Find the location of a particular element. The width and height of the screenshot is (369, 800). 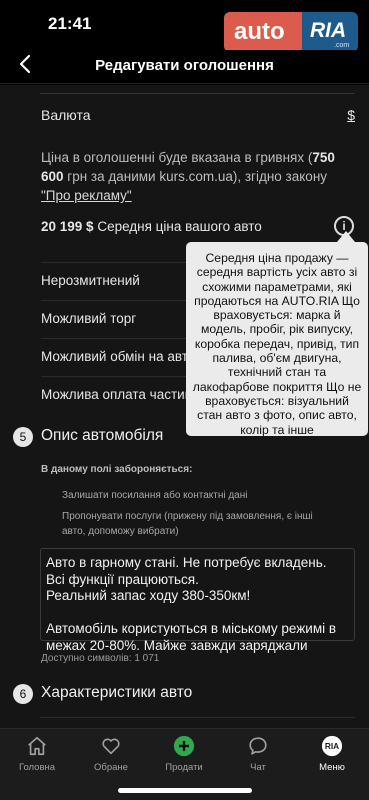

forbidden-heading: В даному полі забороняється: is located at coordinates (117, 469).